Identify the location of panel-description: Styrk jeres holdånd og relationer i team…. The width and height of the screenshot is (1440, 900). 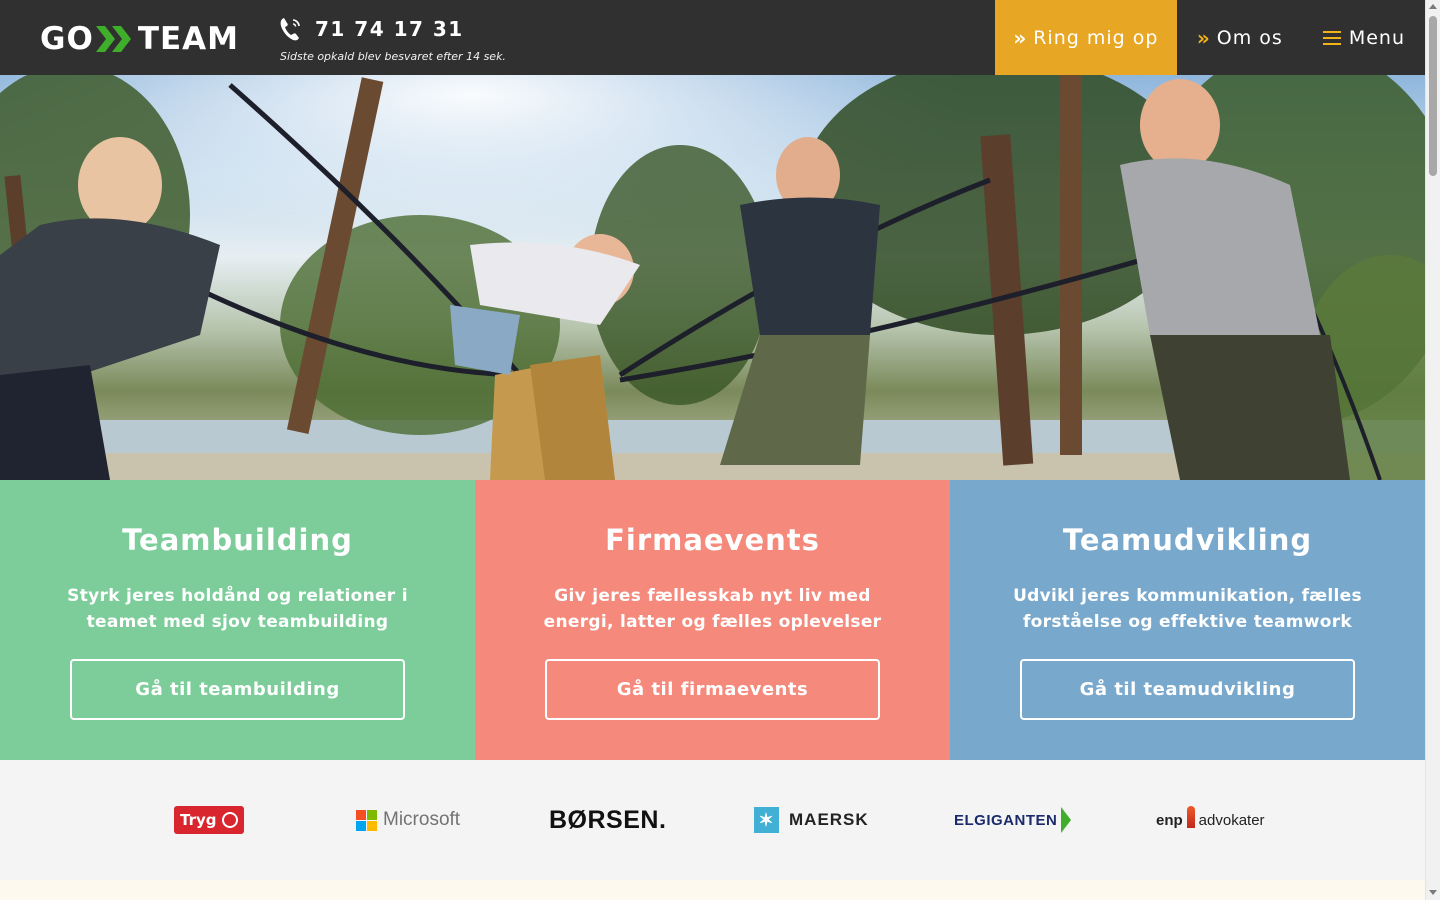
(237, 609).